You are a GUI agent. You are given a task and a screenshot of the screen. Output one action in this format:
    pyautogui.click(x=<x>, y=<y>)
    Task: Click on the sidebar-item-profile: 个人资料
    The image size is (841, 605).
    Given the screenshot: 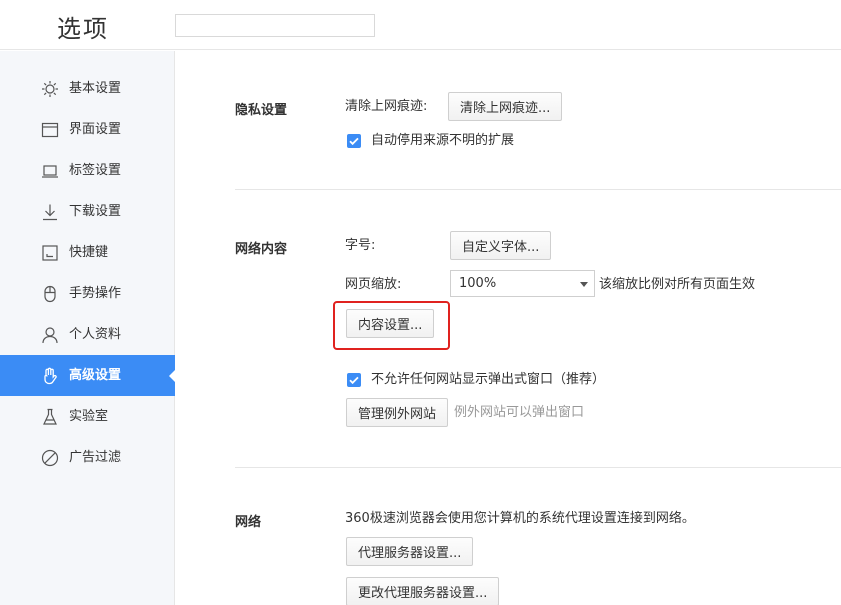 What is the action you would take?
    pyautogui.click(x=87, y=334)
    